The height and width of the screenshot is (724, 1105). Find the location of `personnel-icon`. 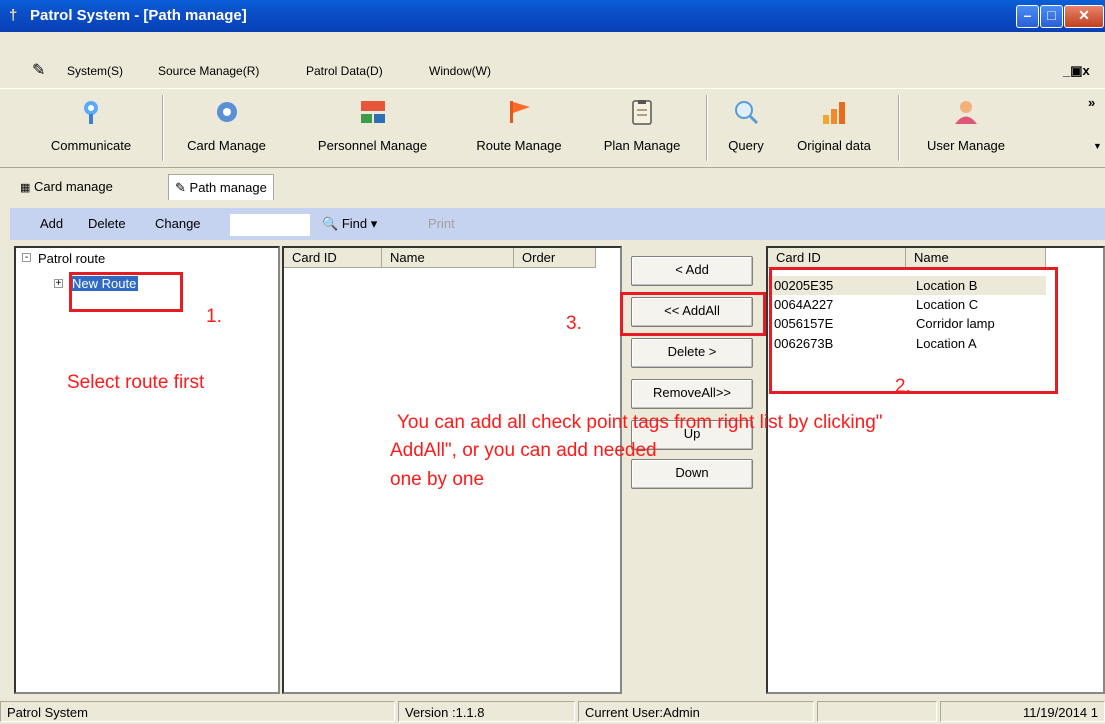

personnel-icon is located at coordinates (372, 112).